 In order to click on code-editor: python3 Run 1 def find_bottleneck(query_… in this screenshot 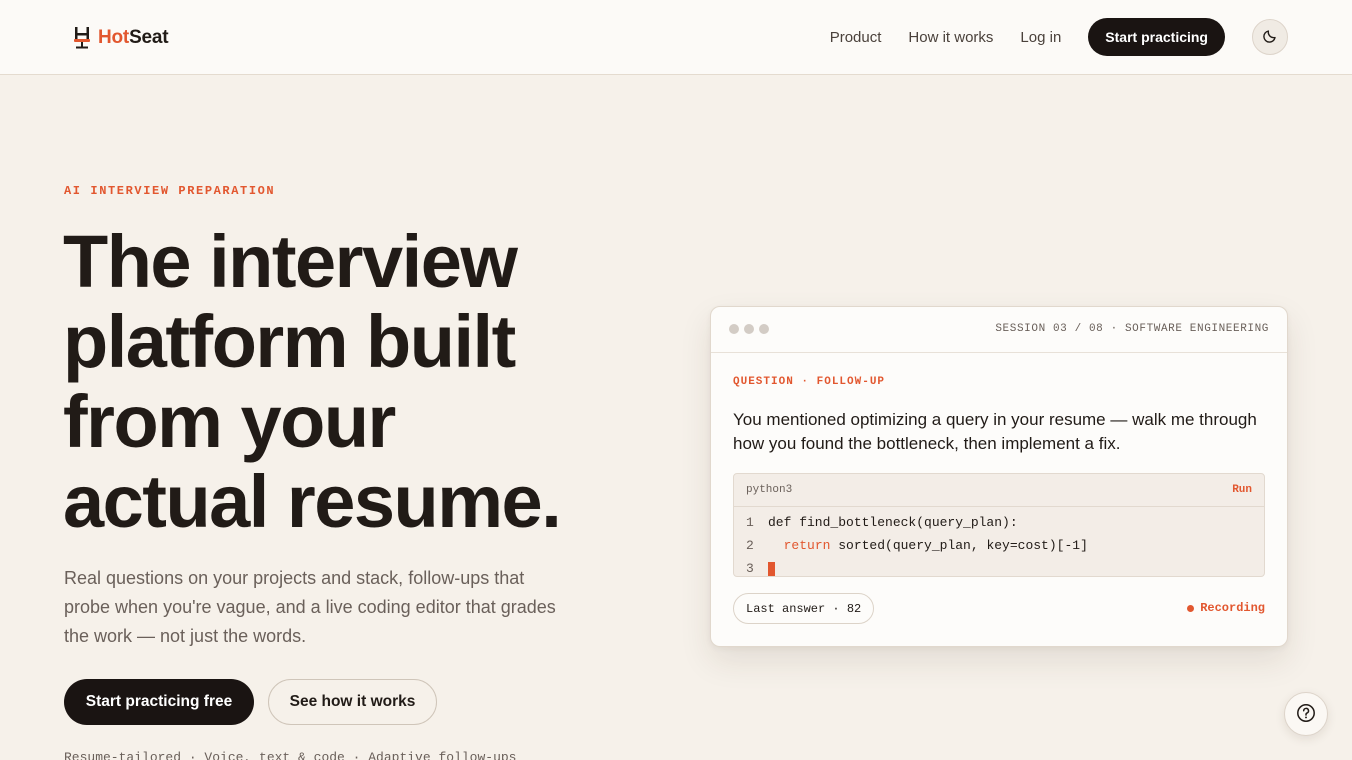, I will do `click(999, 525)`.